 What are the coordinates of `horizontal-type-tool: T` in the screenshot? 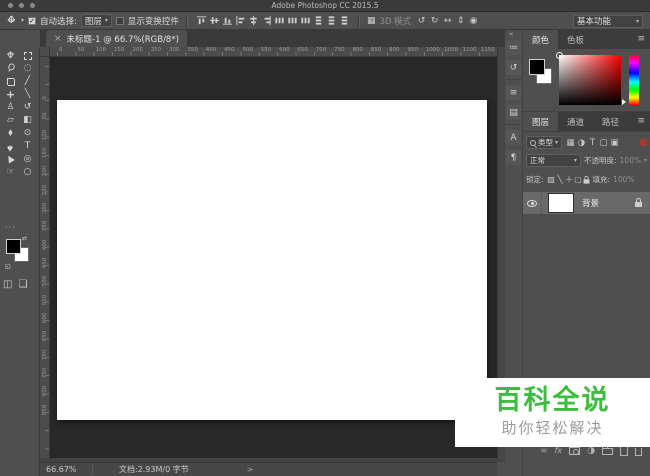 It's located at (27, 146).